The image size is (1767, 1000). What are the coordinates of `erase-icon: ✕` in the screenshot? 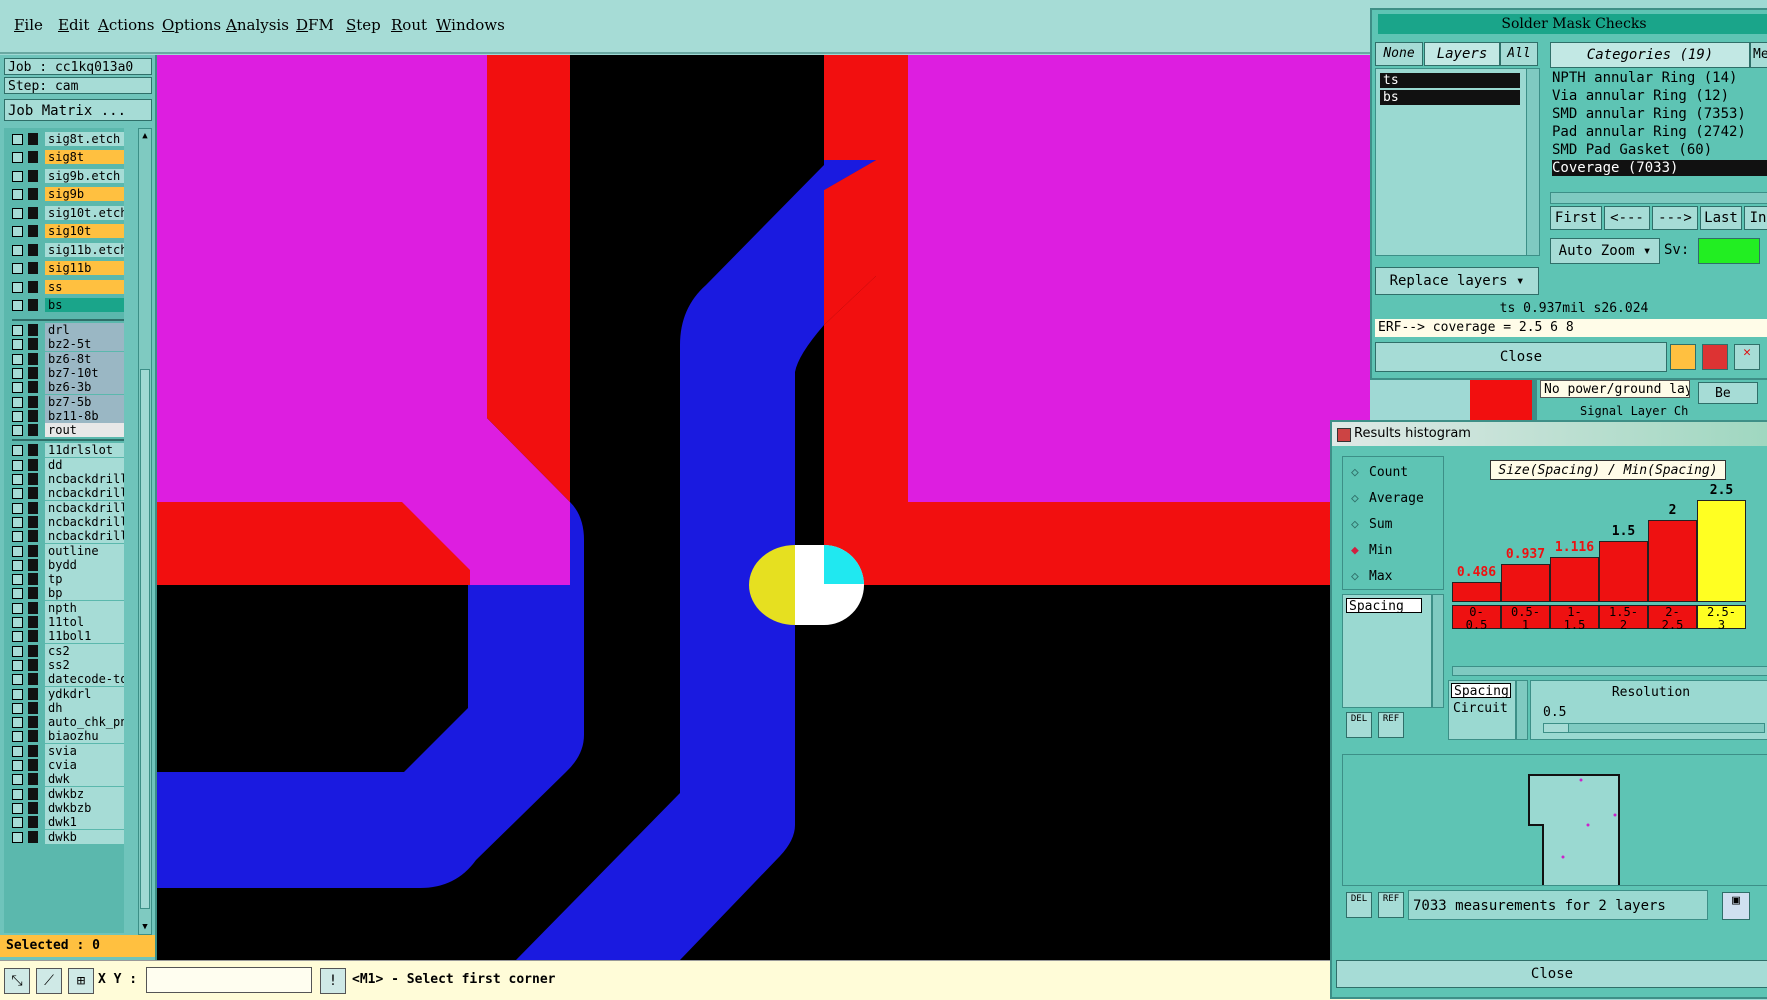 It's located at (1747, 357).